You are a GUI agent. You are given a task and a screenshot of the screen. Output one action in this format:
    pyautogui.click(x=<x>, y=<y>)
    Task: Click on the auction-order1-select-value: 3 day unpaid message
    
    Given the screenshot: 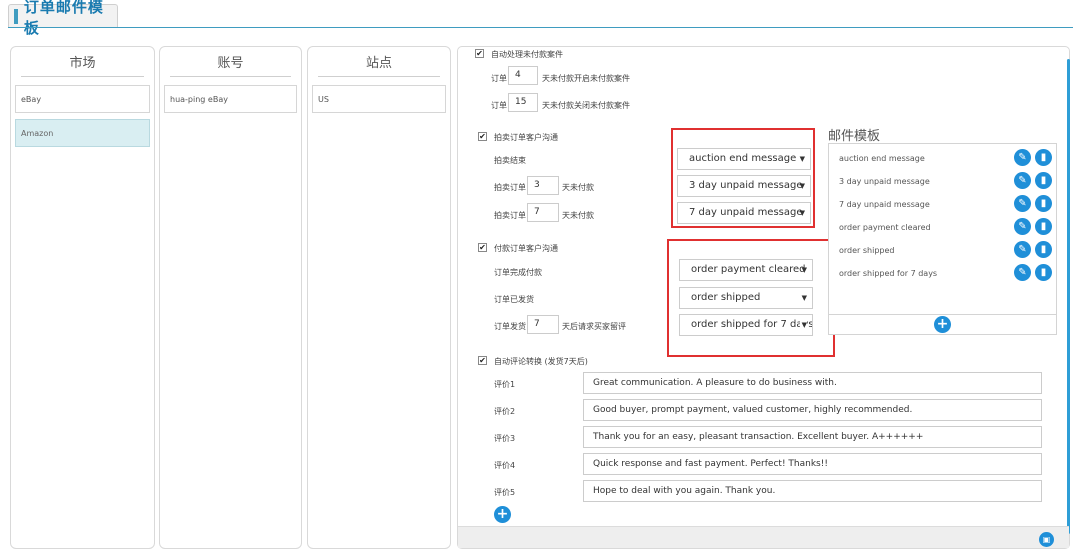 What is the action you would take?
    pyautogui.click(x=746, y=185)
    